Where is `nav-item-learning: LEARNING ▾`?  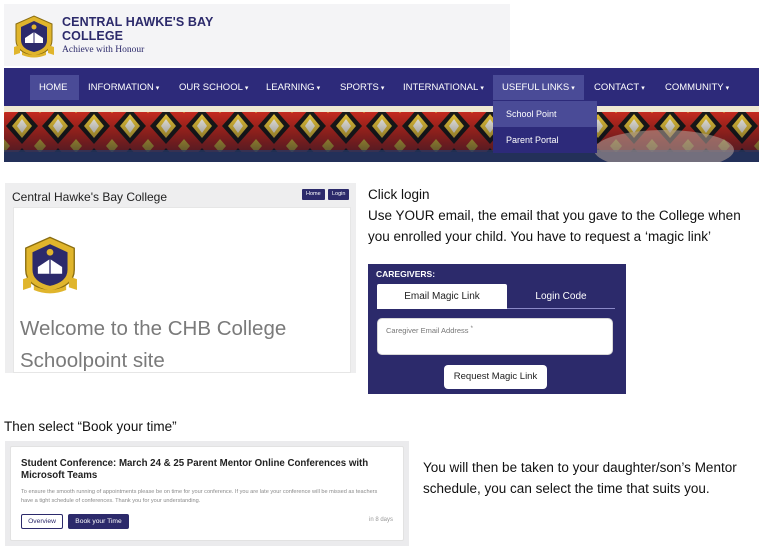
nav-item-learning: LEARNING ▾ is located at coordinates (293, 87).